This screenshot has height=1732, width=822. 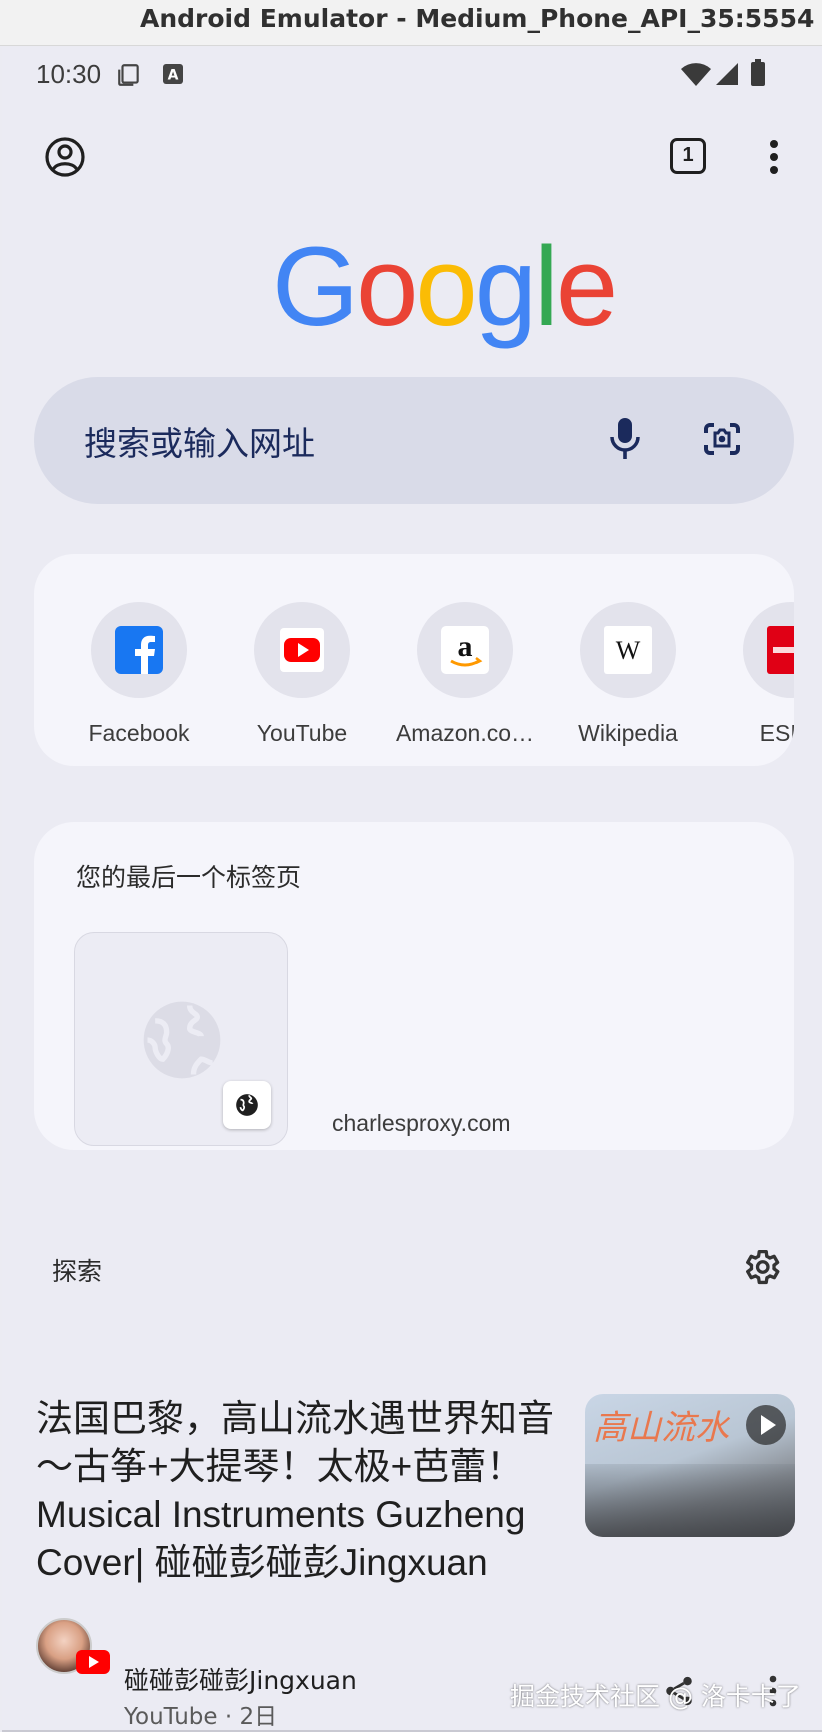 I want to click on shortcut-wikipedia: W Wikipedia, so click(x=628, y=674).